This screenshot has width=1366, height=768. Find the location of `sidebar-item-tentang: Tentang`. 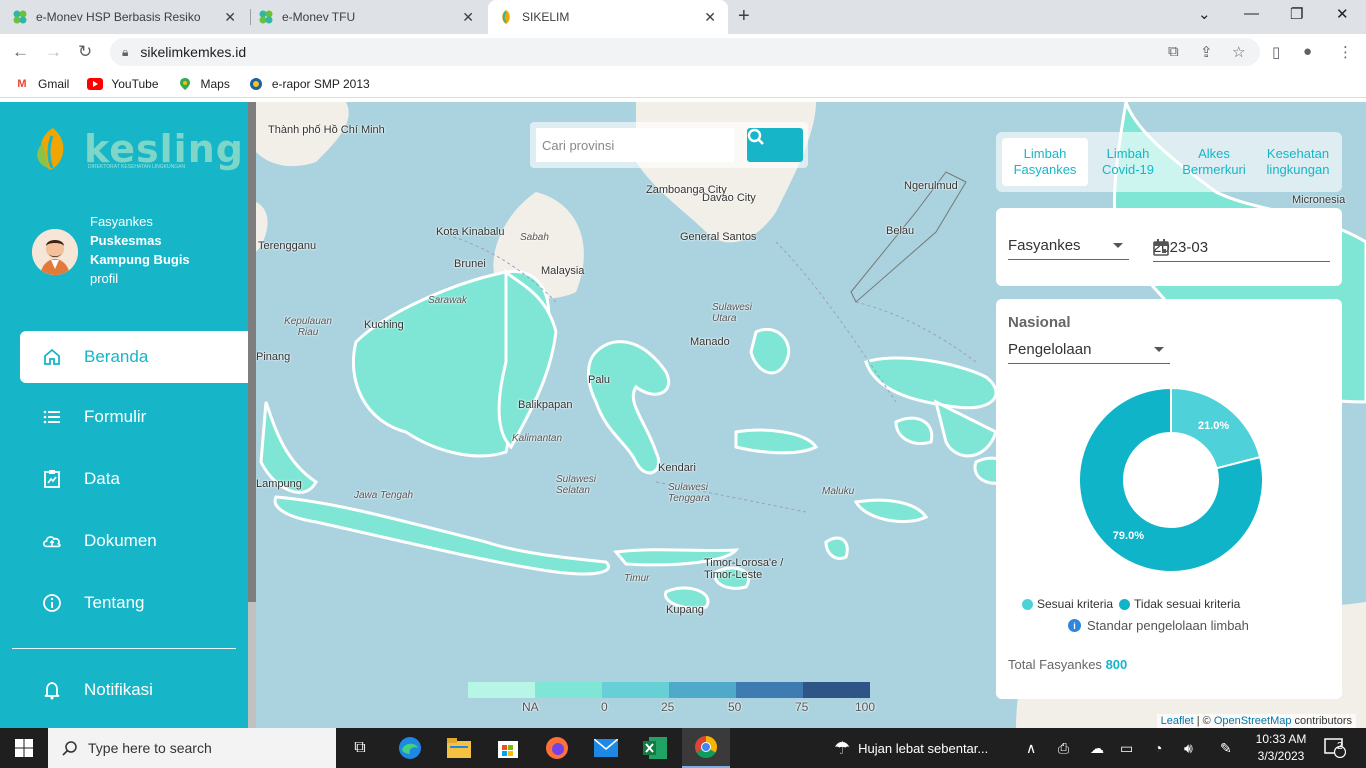

sidebar-item-tentang: Tentang is located at coordinates (134, 603).